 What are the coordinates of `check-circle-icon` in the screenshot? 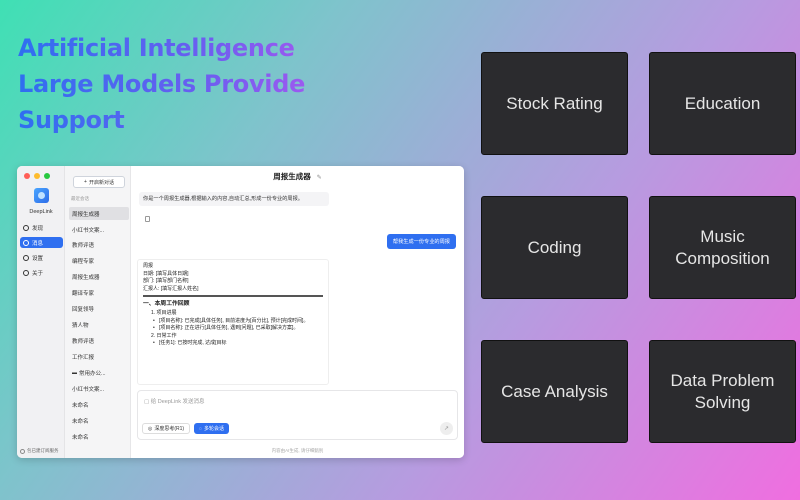 It's located at (22, 451).